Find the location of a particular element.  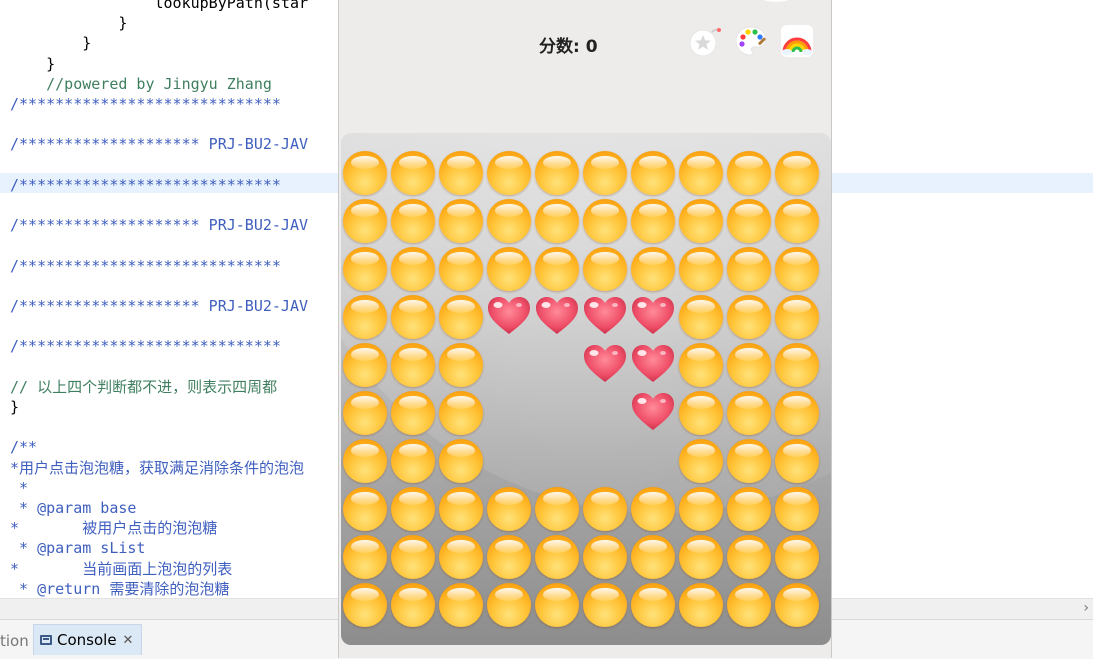

tab-previous: tion is located at coordinates (14, 641).